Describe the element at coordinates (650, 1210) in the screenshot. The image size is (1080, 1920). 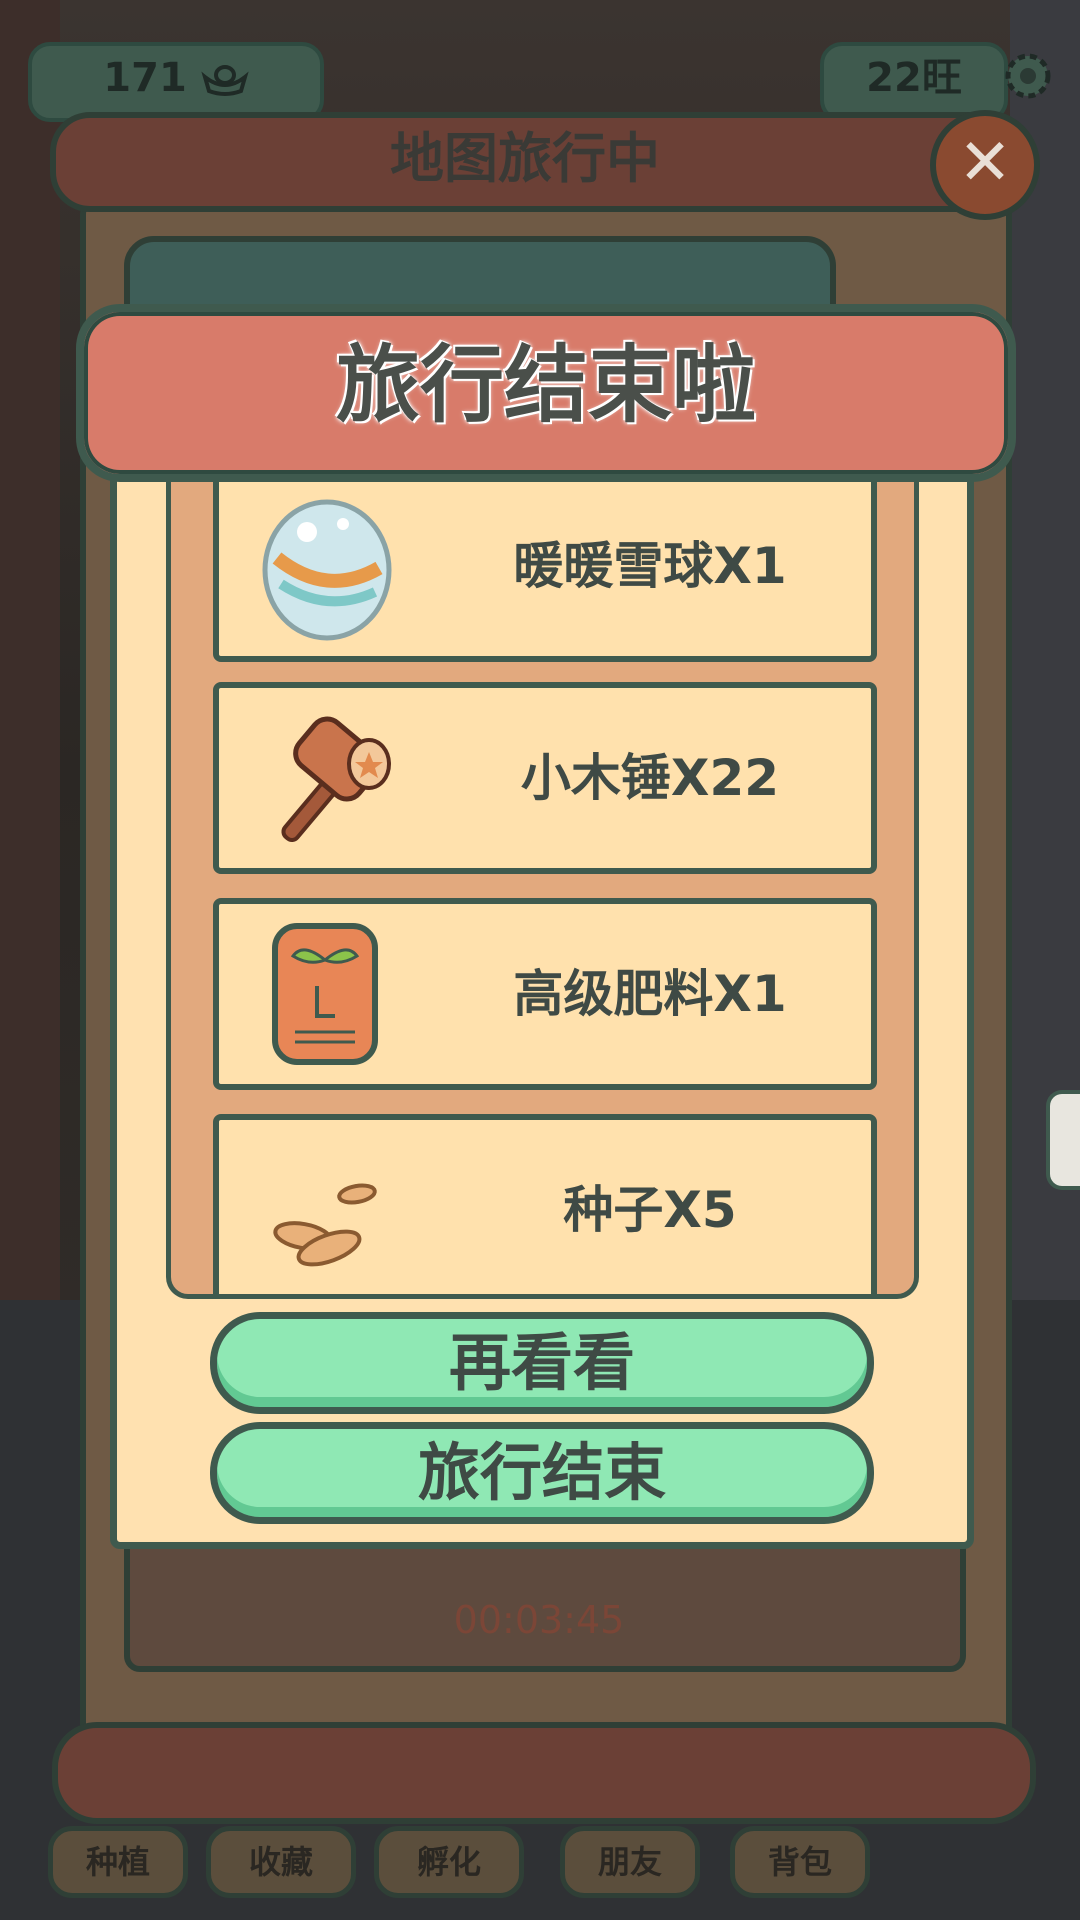
I see `reward-label: 种子X5` at that location.